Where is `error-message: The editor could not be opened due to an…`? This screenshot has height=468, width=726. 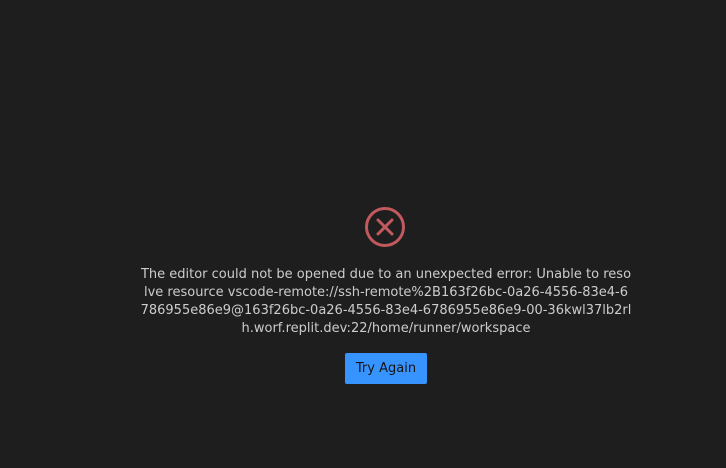
error-message: The editor could not be opened due to an… is located at coordinates (386, 301).